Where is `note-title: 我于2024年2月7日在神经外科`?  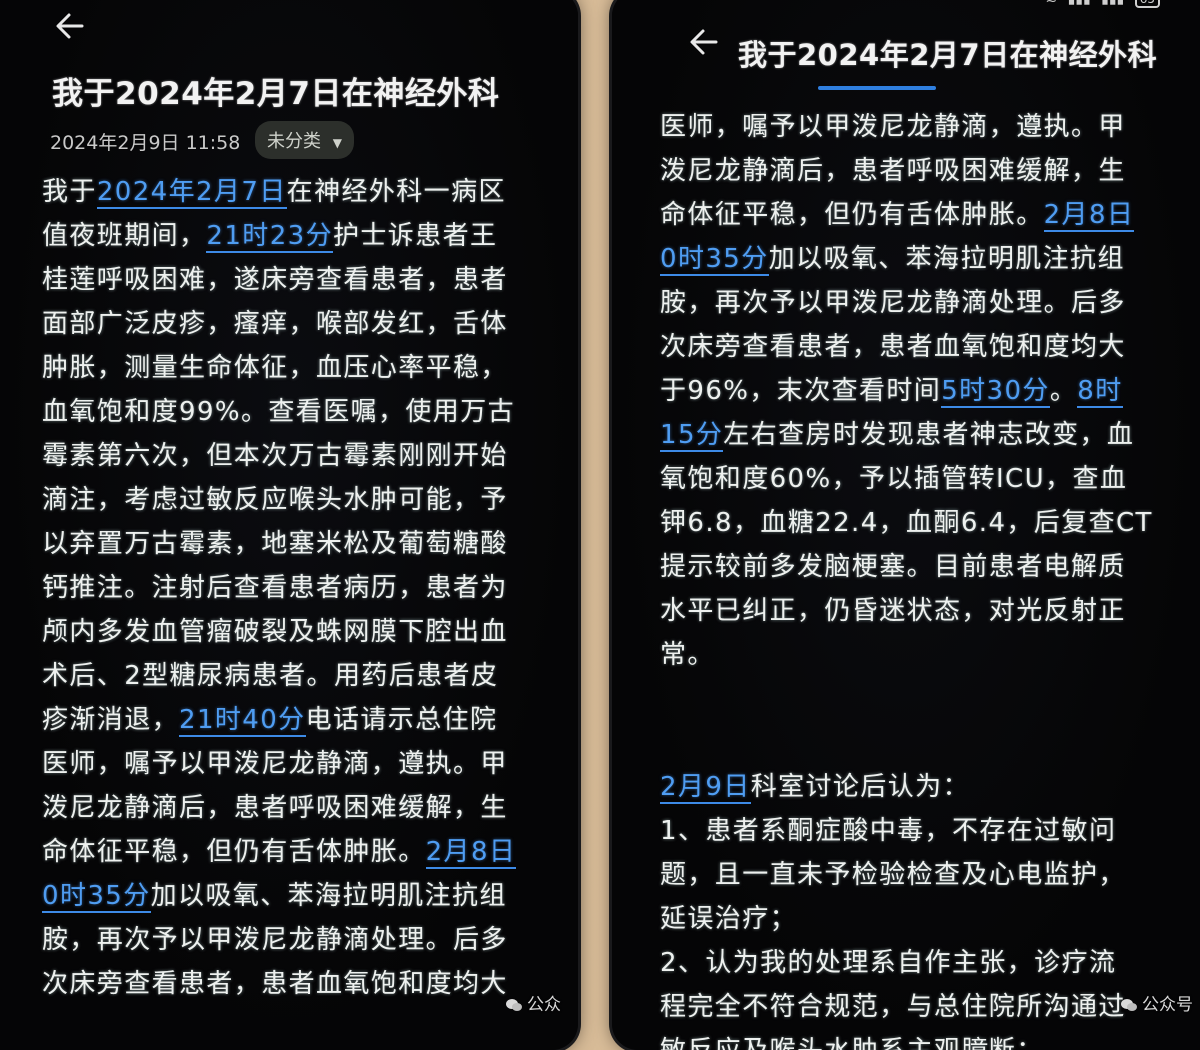
note-title: 我于2024年2月7日在神经外科 is located at coordinates (948, 55).